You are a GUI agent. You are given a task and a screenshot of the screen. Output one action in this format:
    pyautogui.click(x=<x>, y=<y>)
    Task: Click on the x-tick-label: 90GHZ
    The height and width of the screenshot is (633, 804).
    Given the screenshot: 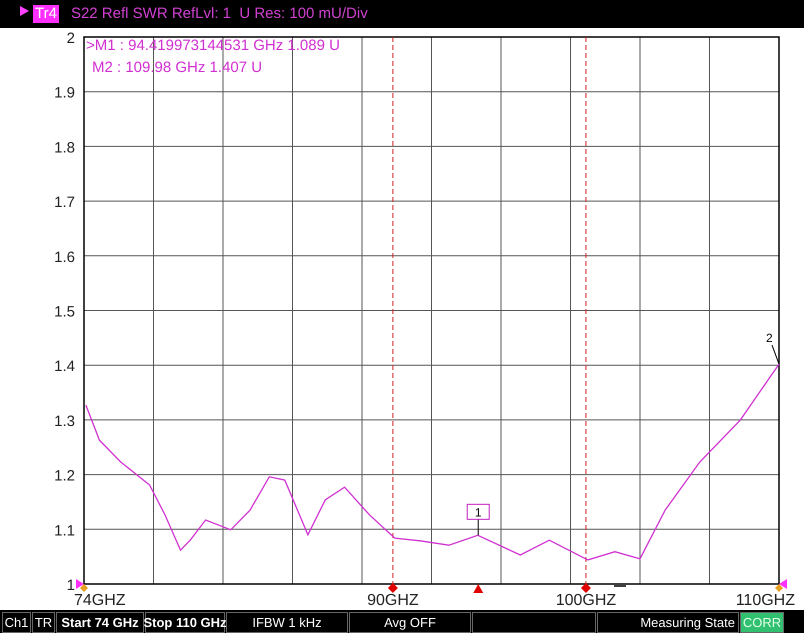 What is the action you would take?
    pyautogui.click(x=393, y=600)
    